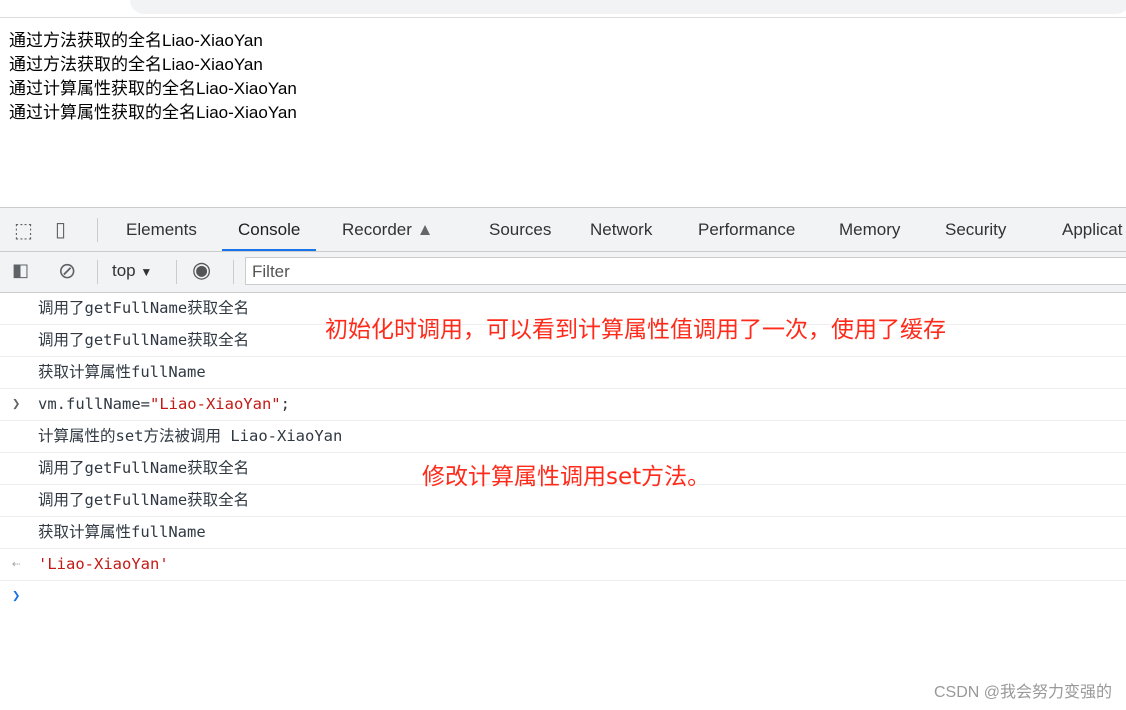 The image size is (1126, 710). I want to click on tab-label: Recorder, so click(377, 229).